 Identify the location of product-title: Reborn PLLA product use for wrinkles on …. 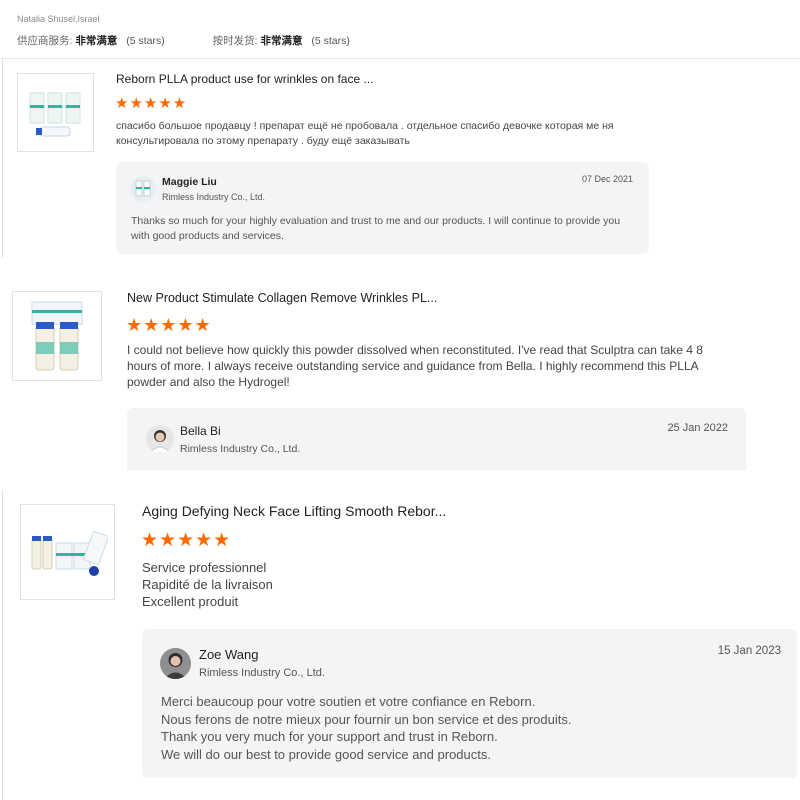
(244, 79).